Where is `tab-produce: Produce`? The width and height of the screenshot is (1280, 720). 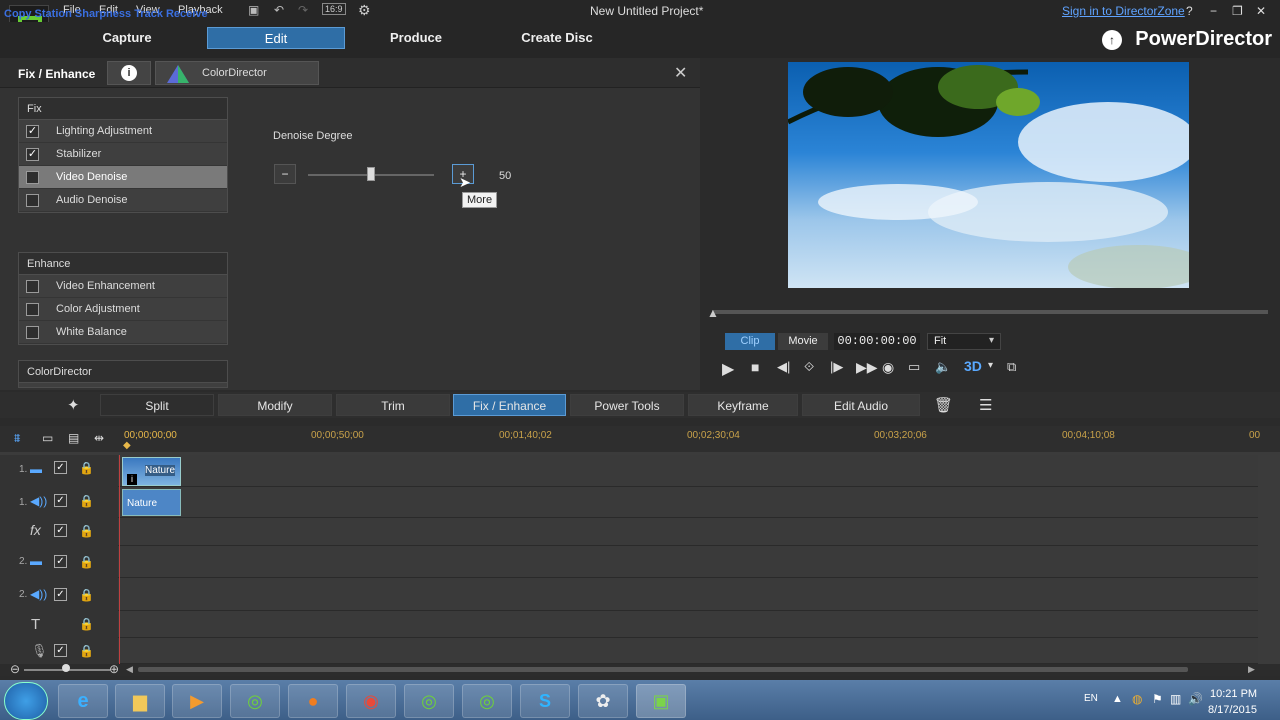 tab-produce: Produce is located at coordinates (416, 38).